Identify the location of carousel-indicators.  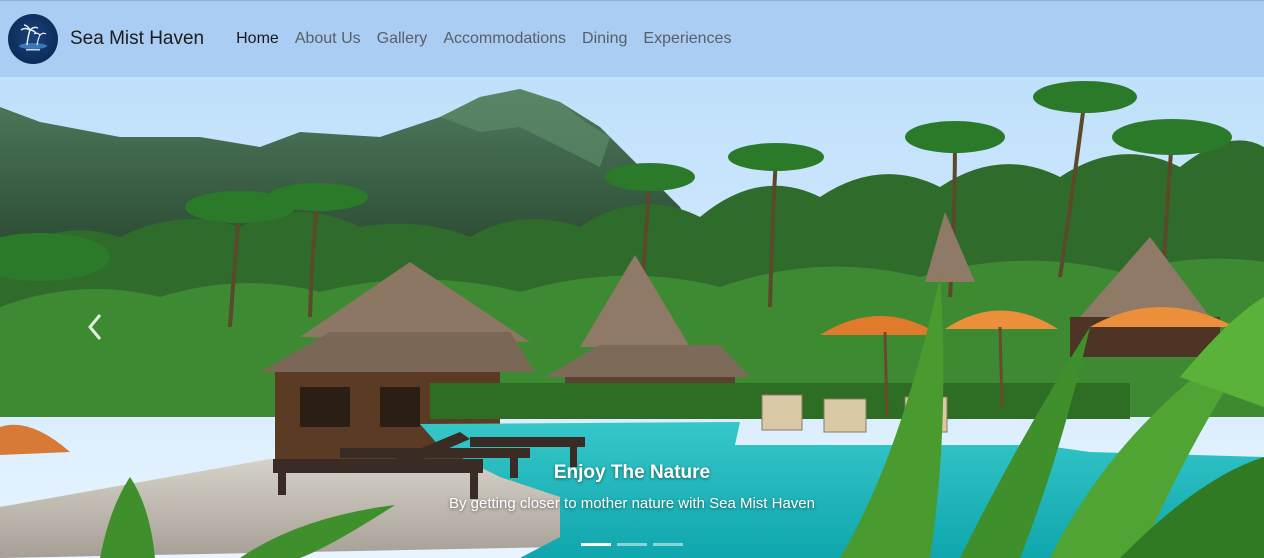
(632, 544).